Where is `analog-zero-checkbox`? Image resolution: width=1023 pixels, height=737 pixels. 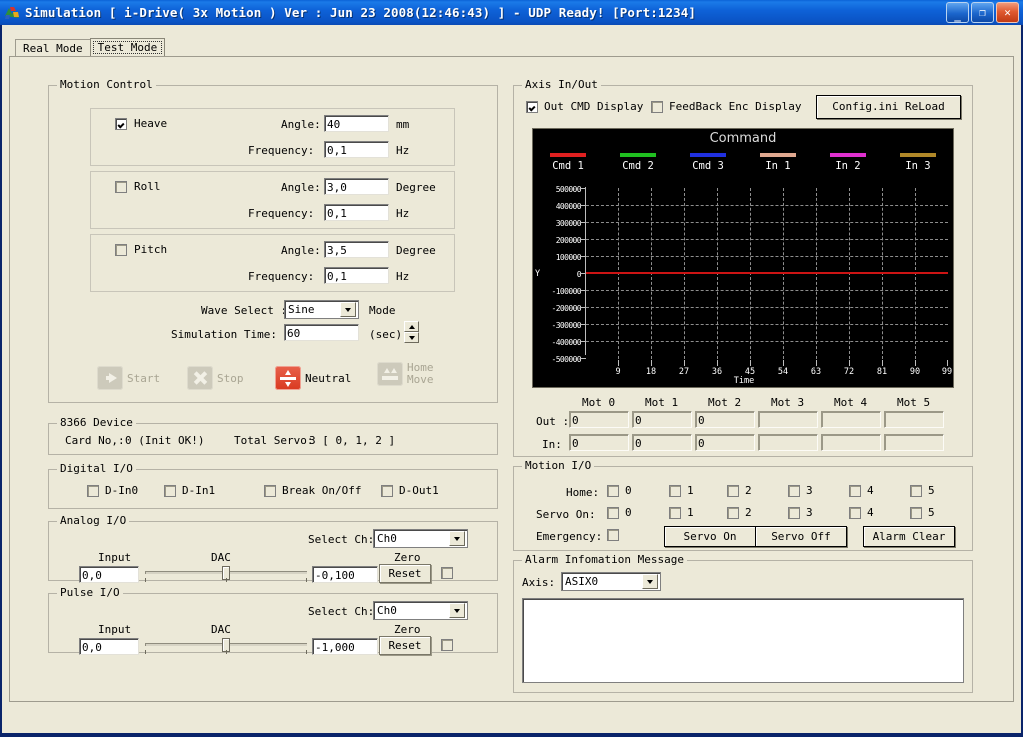
analog-zero-checkbox is located at coordinates (447, 573).